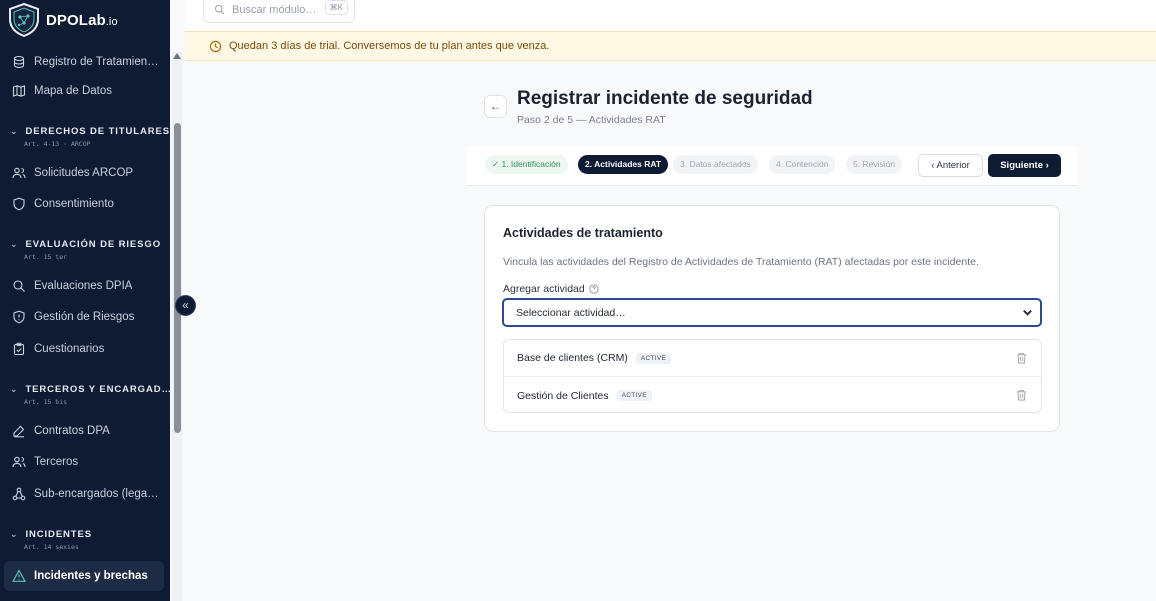 This screenshot has width=1156, height=601. Describe the element at coordinates (84, 576) in the screenshot. I see `sidebar-item-incidentes: Incidentes y brechas` at that location.